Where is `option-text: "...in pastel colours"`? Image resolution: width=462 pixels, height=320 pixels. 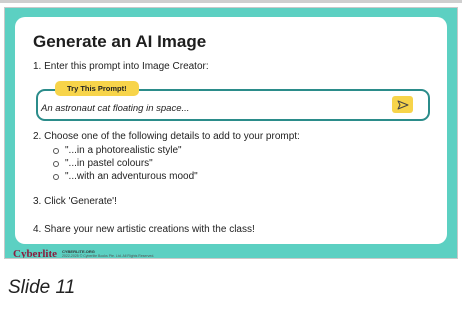
option-text: "...in pastel colours" is located at coordinates (109, 163).